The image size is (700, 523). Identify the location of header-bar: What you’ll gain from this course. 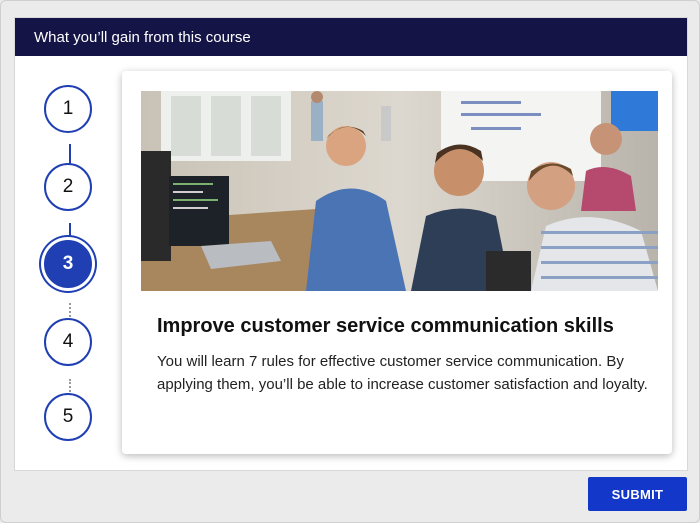
(351, 37).